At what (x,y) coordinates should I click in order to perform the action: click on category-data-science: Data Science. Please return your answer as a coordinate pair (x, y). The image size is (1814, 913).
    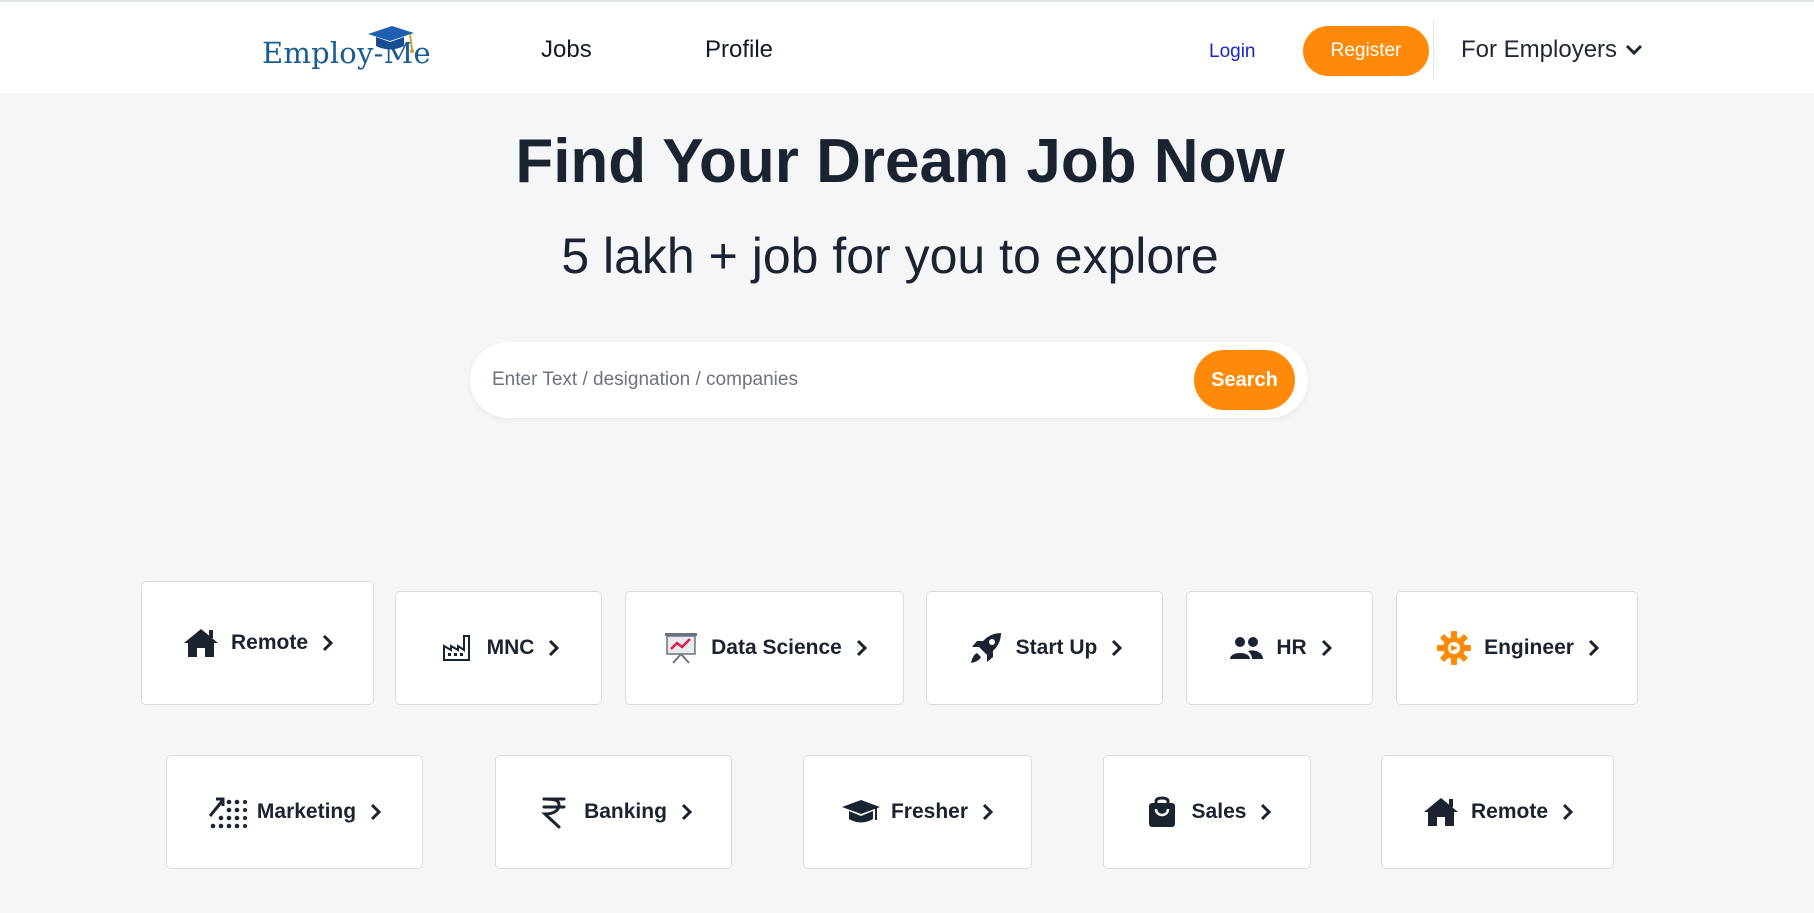
    Looking at the image, I should click on (764, 648).